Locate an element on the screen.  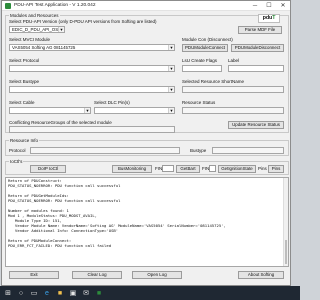
edge-icon: e is located at coordinates (47, 293).